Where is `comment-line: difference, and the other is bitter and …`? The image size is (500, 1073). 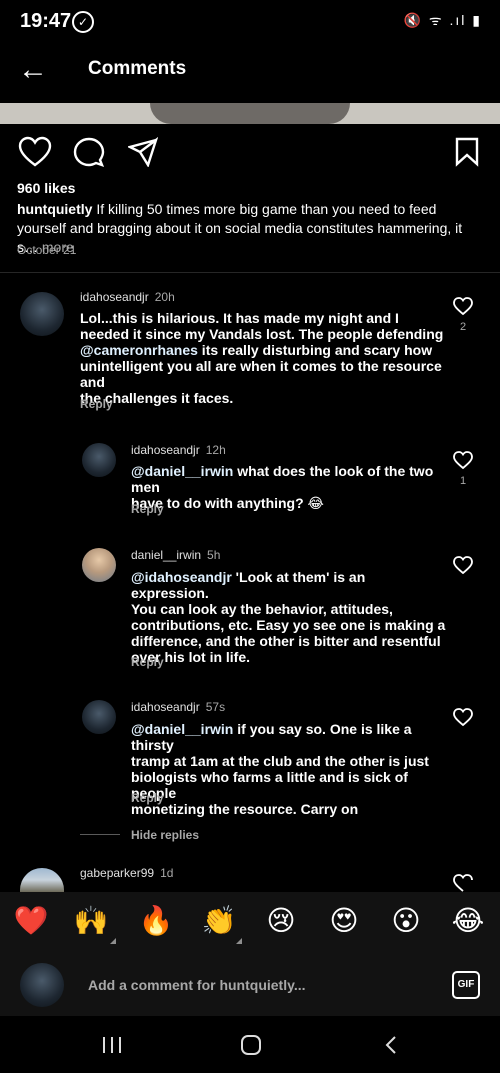 comment-line: difference, and the other is bitter and … is located at coordinates (286, 641).